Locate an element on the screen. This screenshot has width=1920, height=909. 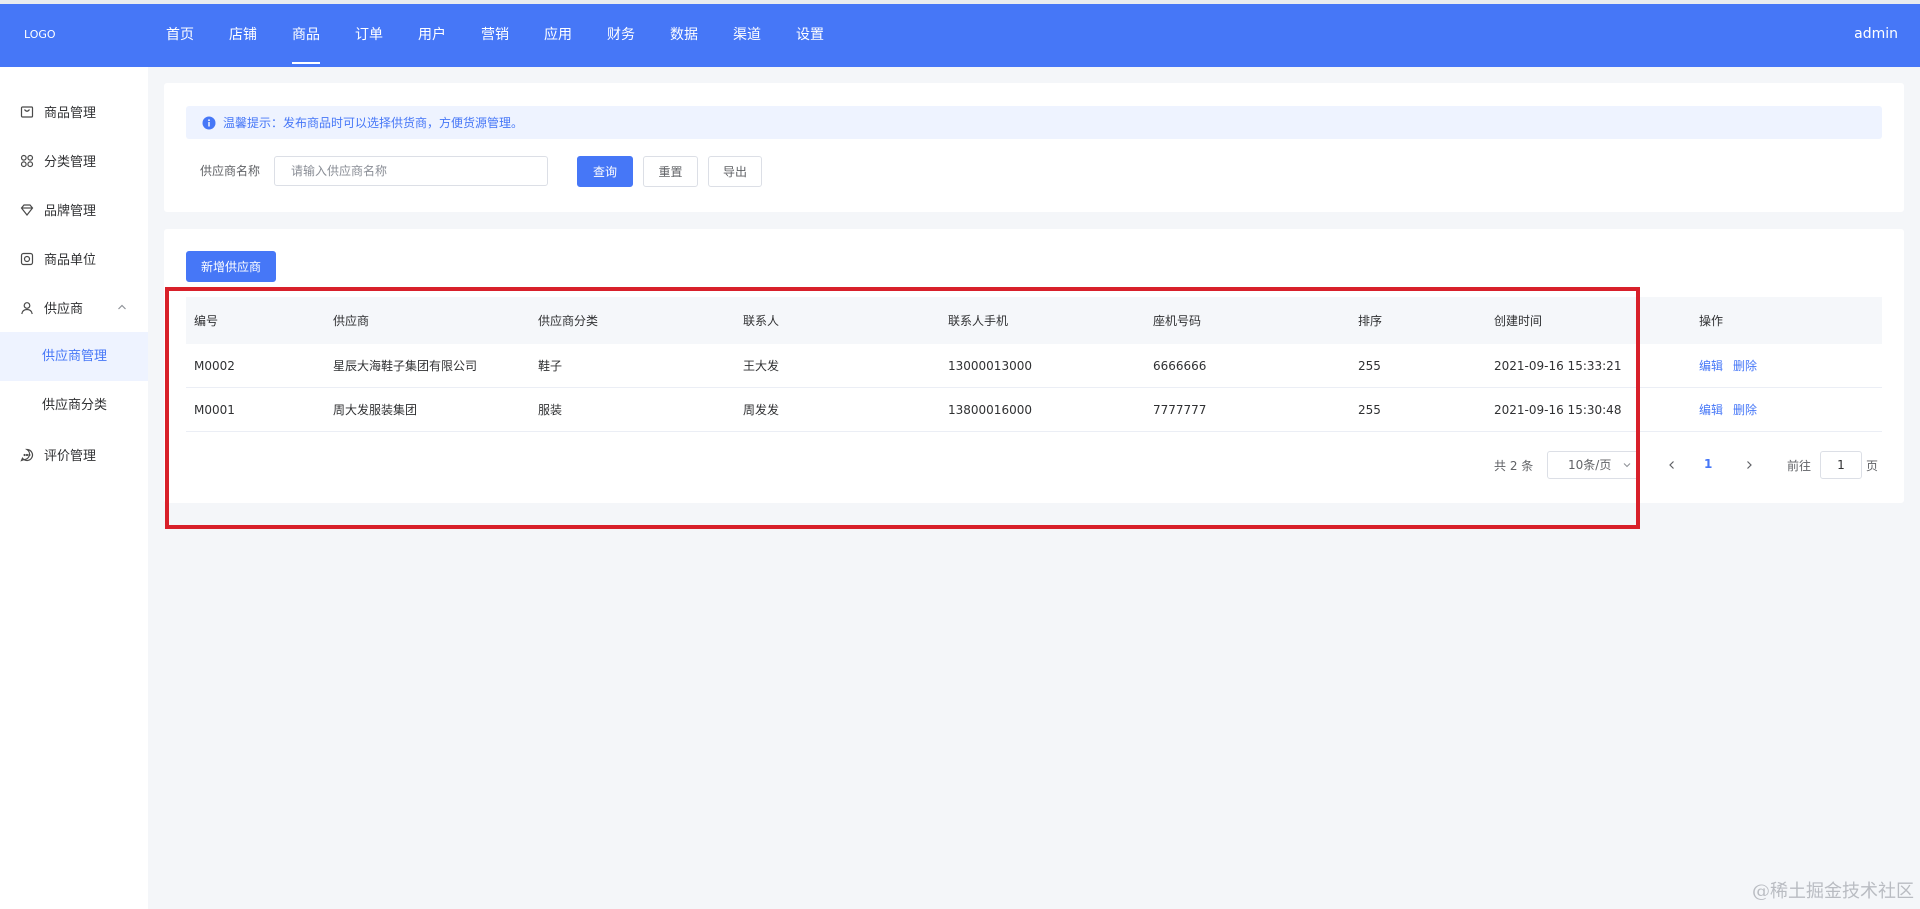
cell-id: M0001 is located at coordinates (214, 409).